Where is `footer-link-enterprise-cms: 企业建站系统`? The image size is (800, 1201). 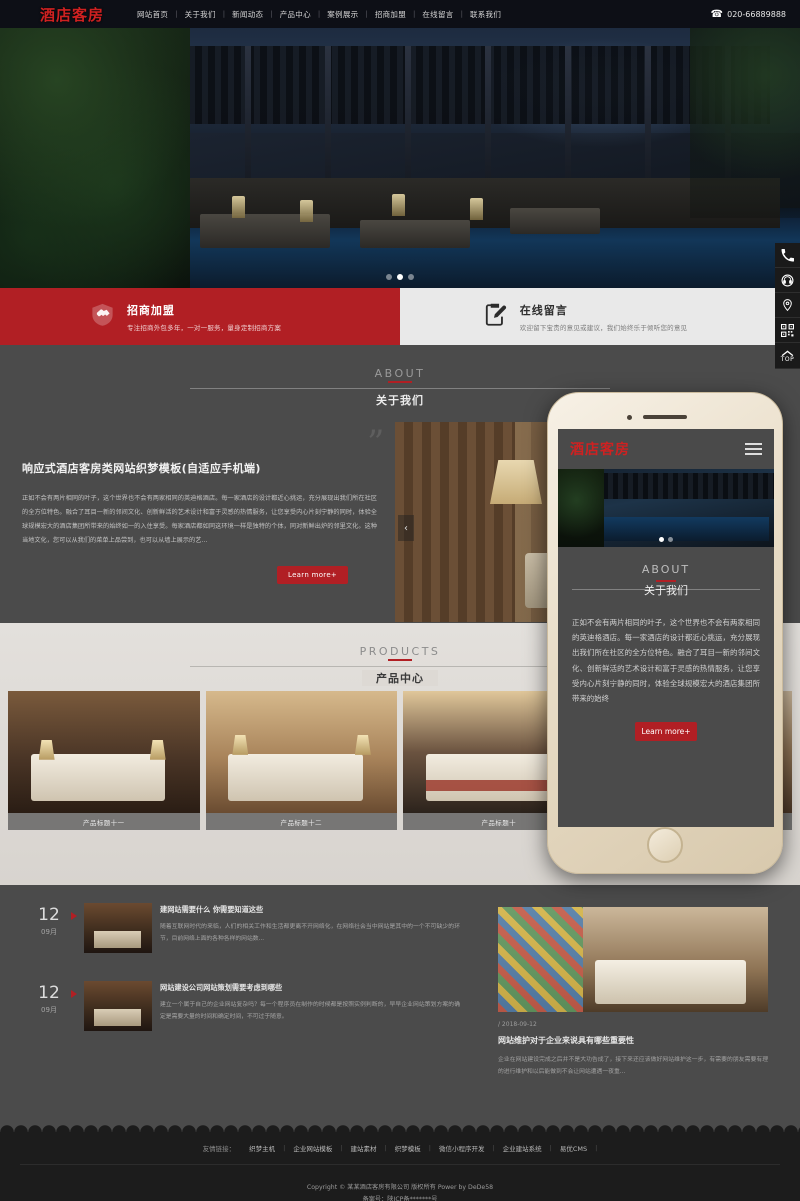
footer-link-enterprise-cms: 企业建站系统 is located at coordinates (522, 1148).